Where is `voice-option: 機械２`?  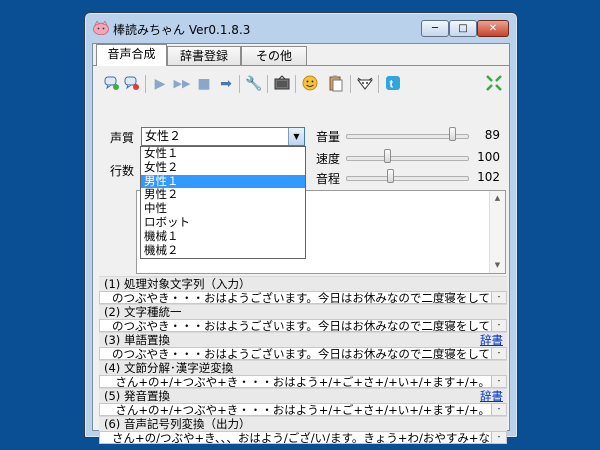 voice-option: 機械２ is located at coordinates (223, 250).